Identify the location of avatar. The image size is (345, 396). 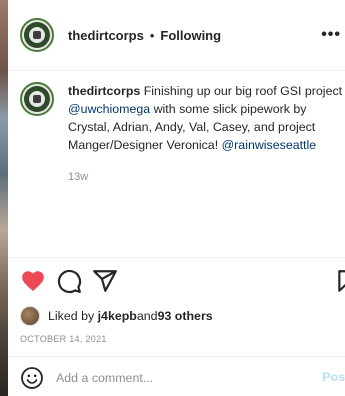
(37, 35).